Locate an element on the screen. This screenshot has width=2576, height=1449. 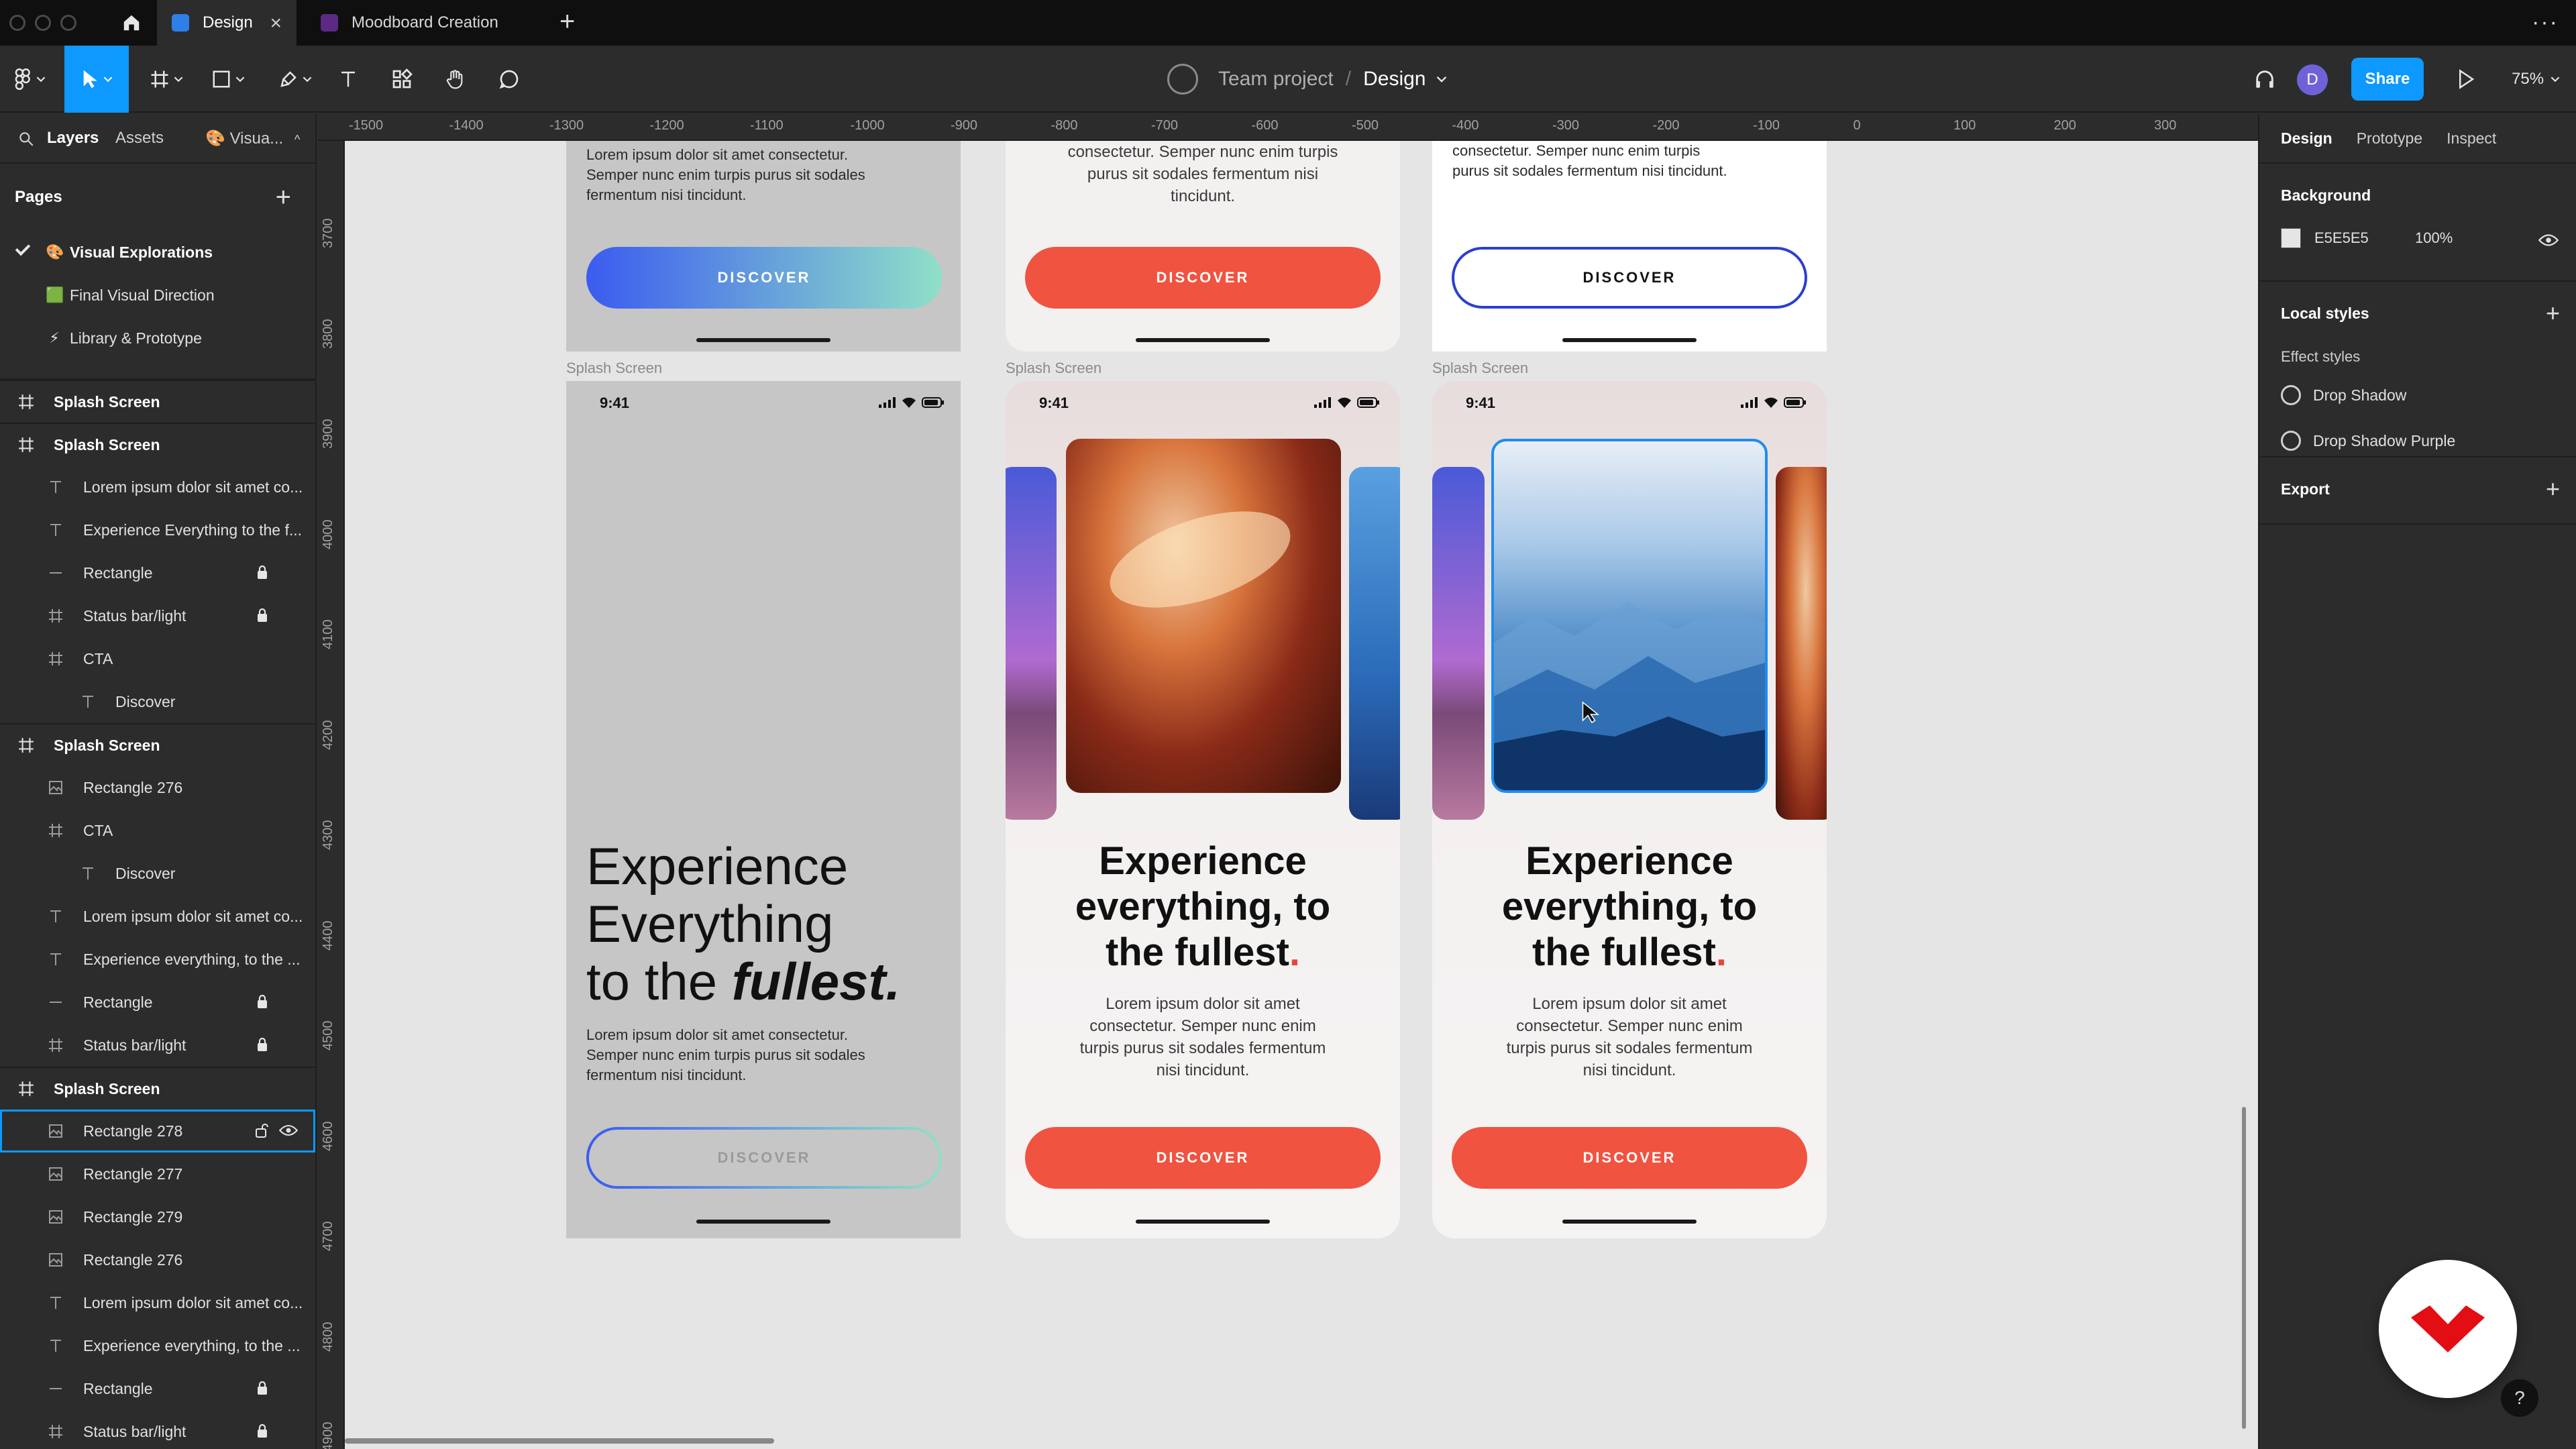
search-icon is located at coordinates (26, 139).